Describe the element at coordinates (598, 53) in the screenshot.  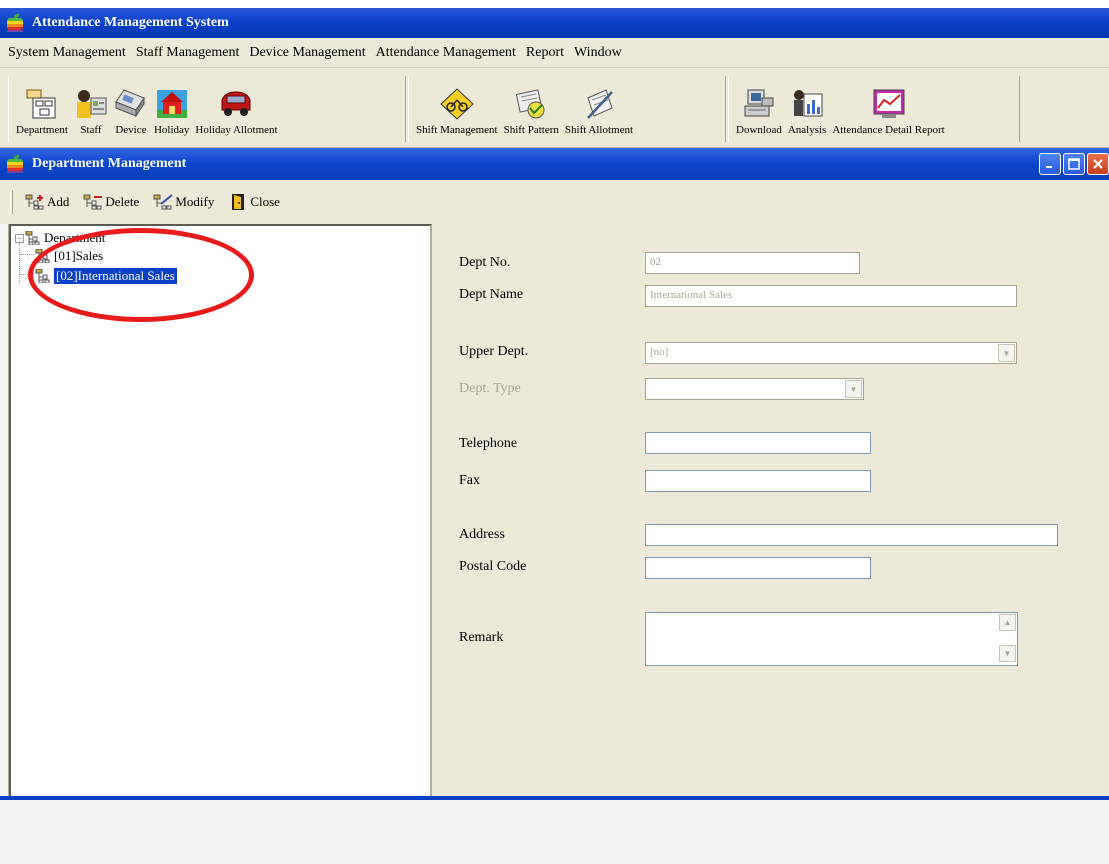
I see `menu-window: Window` at that location.